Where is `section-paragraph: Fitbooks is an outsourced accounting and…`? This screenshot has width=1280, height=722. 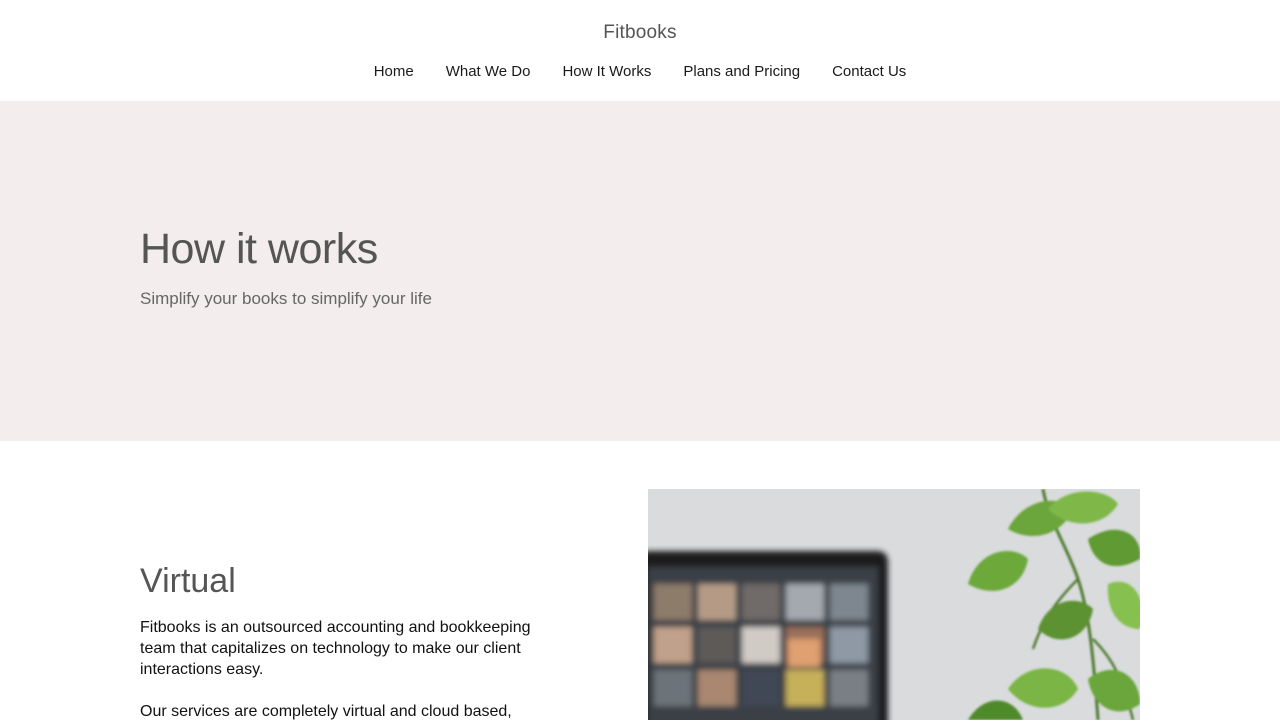 section-paragraph: Fitbooks is an outsourced accounting and… is located at coordinates (335, 648).